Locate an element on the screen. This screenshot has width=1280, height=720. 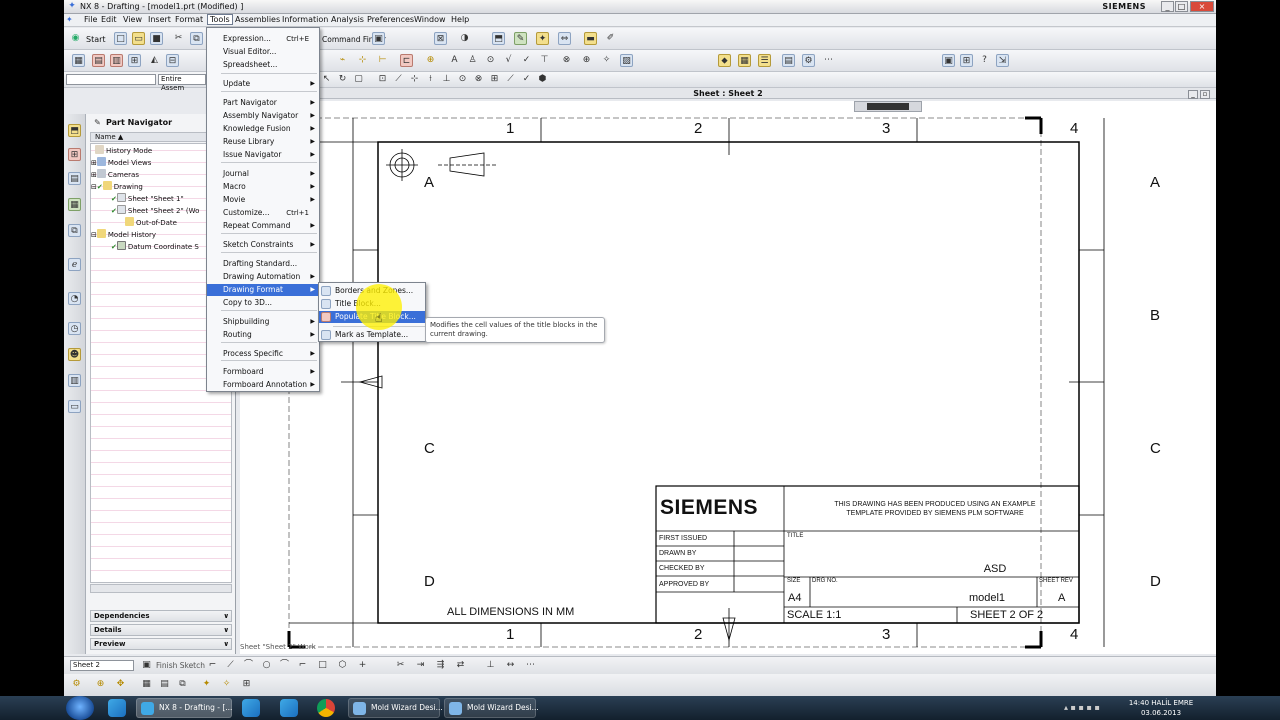
line-icon: ⟋ is located at coordinates (230, 665).